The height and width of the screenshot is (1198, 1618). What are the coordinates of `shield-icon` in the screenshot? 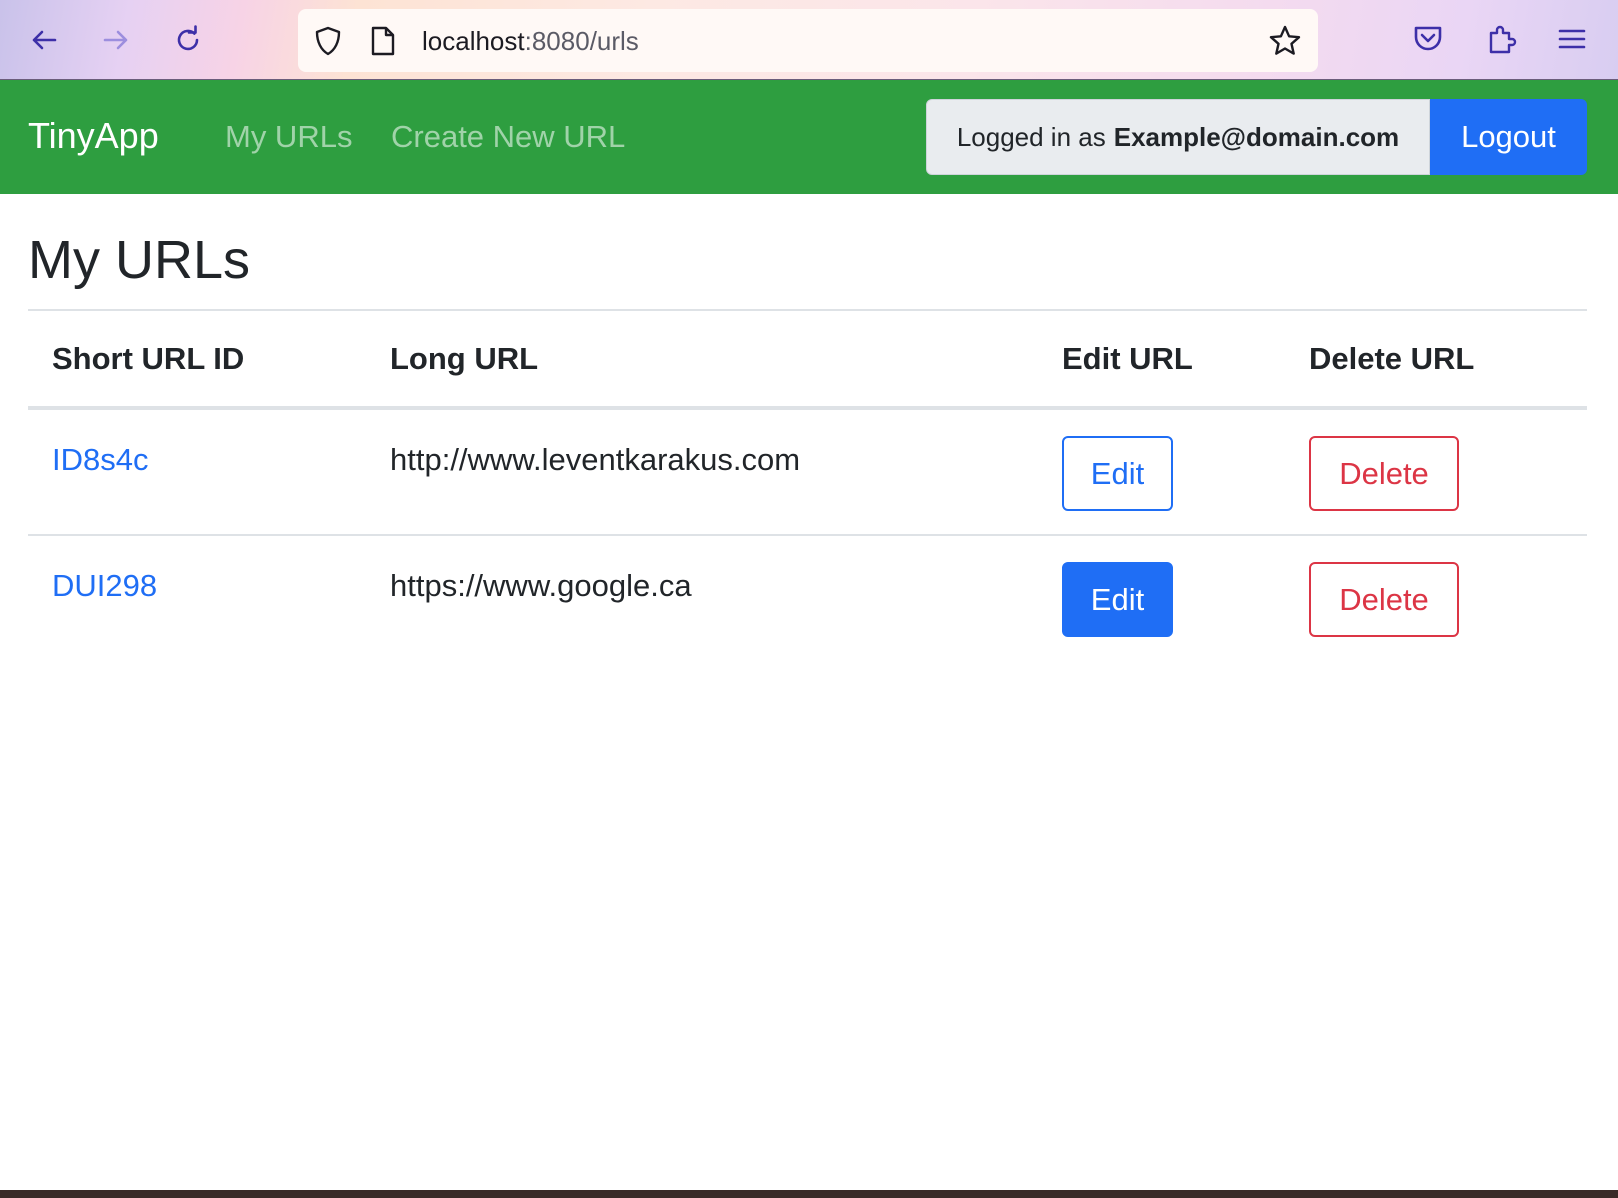 It's located at (328, 41).